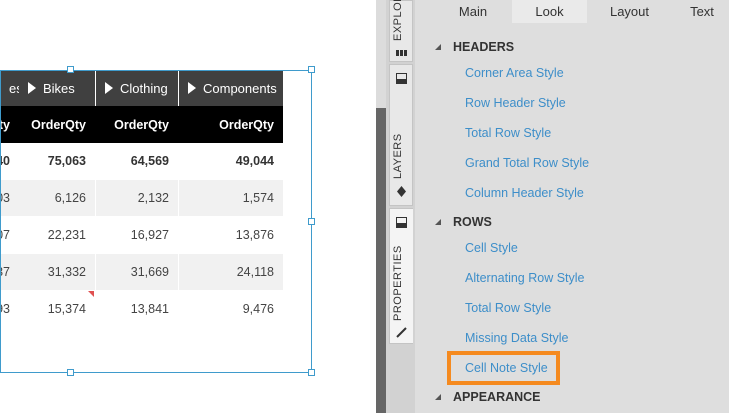 This screenshot has height=413, width=729. What do you see at coordinates (401, 332) in the screenshot?
I see `brush-icon` at bounding box center [401, 332].